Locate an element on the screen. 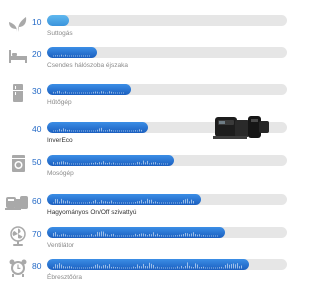 This screenshot has height=285, width=320. noise-source-label: Mosógép is located at coordinates (60, 173).